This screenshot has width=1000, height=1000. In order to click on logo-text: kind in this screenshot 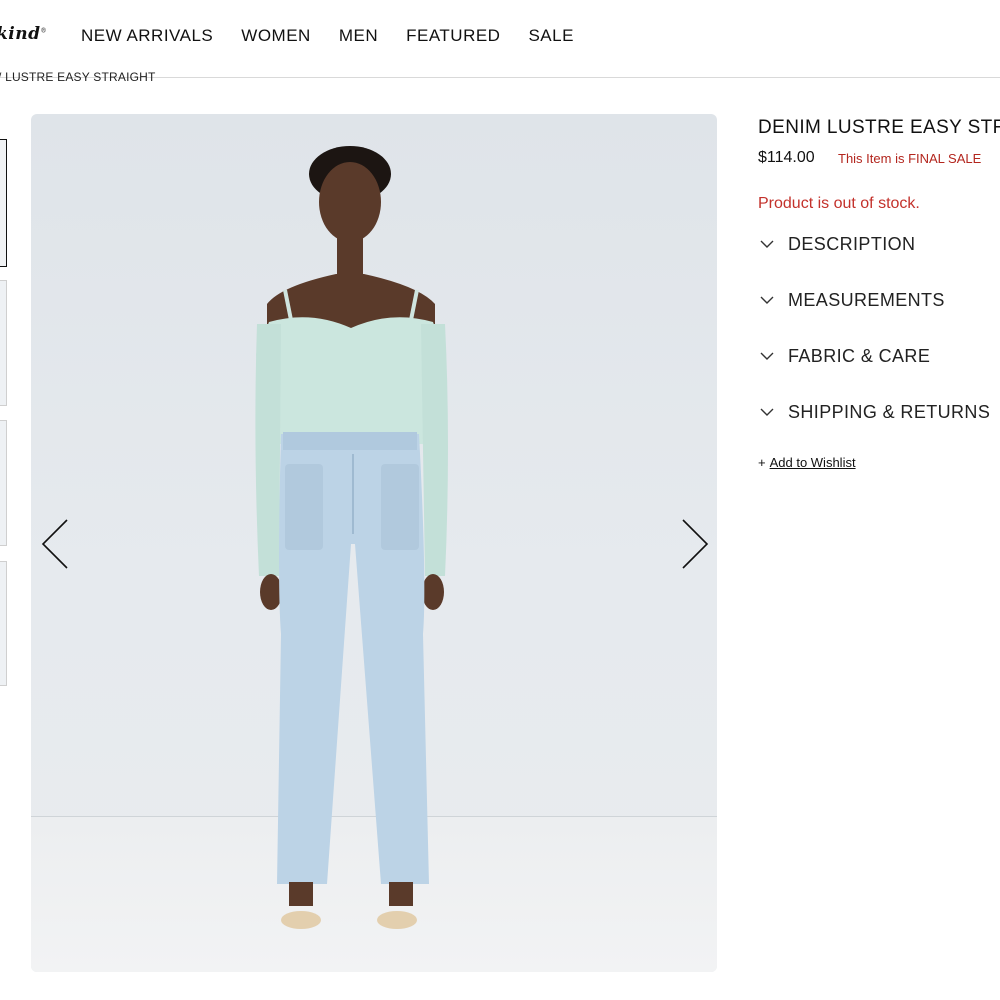, I will do `click(20, 34)`.